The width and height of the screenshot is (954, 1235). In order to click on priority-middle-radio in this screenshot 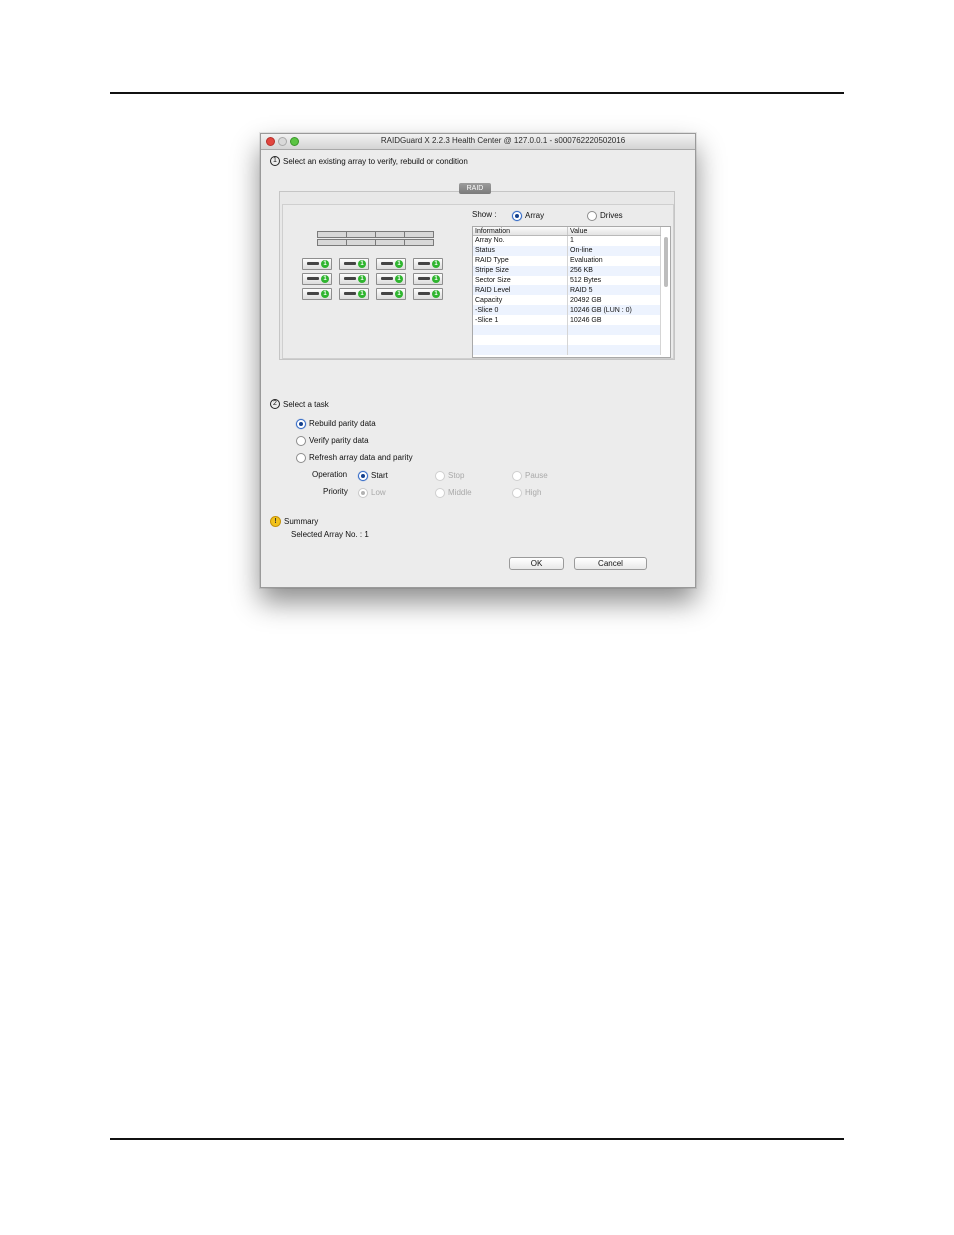, I will do `click(440, 493)`.